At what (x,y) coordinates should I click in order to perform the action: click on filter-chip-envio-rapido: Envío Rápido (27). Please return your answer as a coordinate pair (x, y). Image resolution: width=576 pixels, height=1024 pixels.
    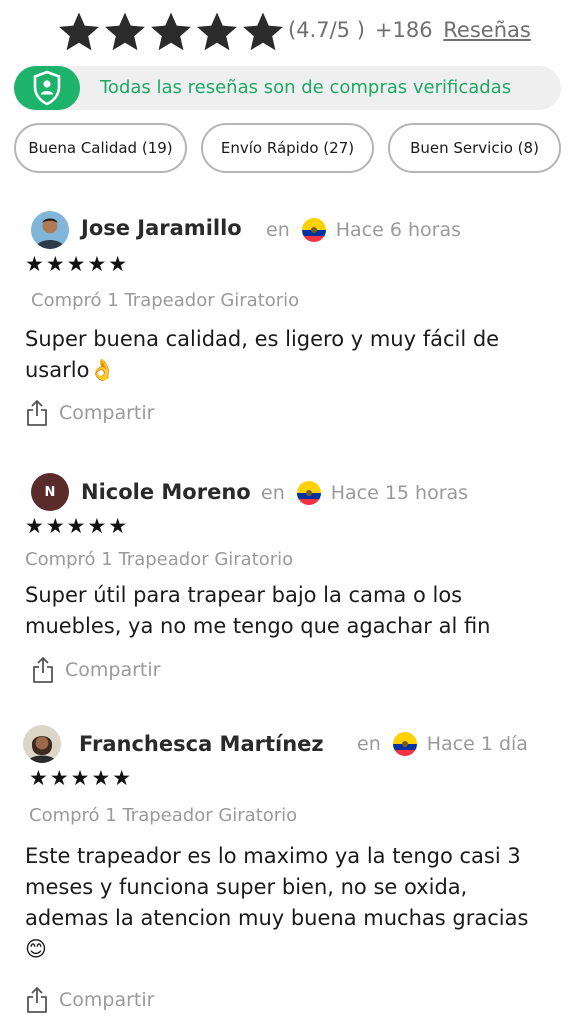
    Looking at the image, I should click on (287, 148).